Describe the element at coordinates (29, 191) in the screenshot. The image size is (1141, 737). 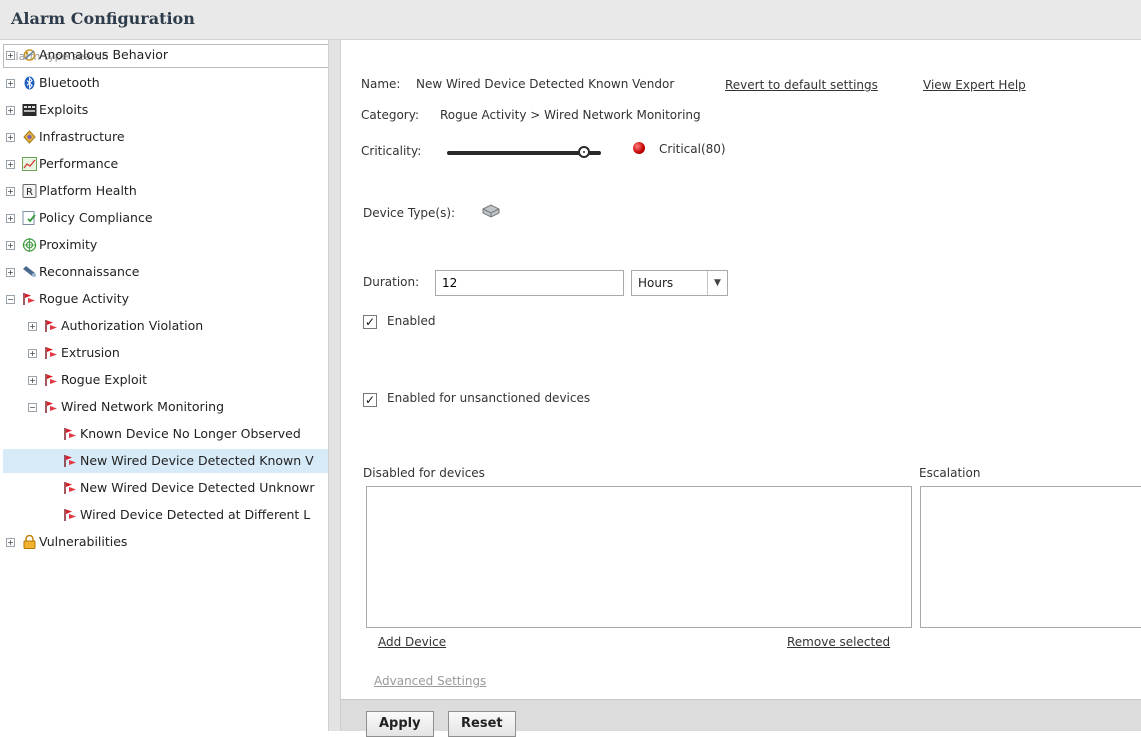
I see `platform-health-icon: R` at that location.